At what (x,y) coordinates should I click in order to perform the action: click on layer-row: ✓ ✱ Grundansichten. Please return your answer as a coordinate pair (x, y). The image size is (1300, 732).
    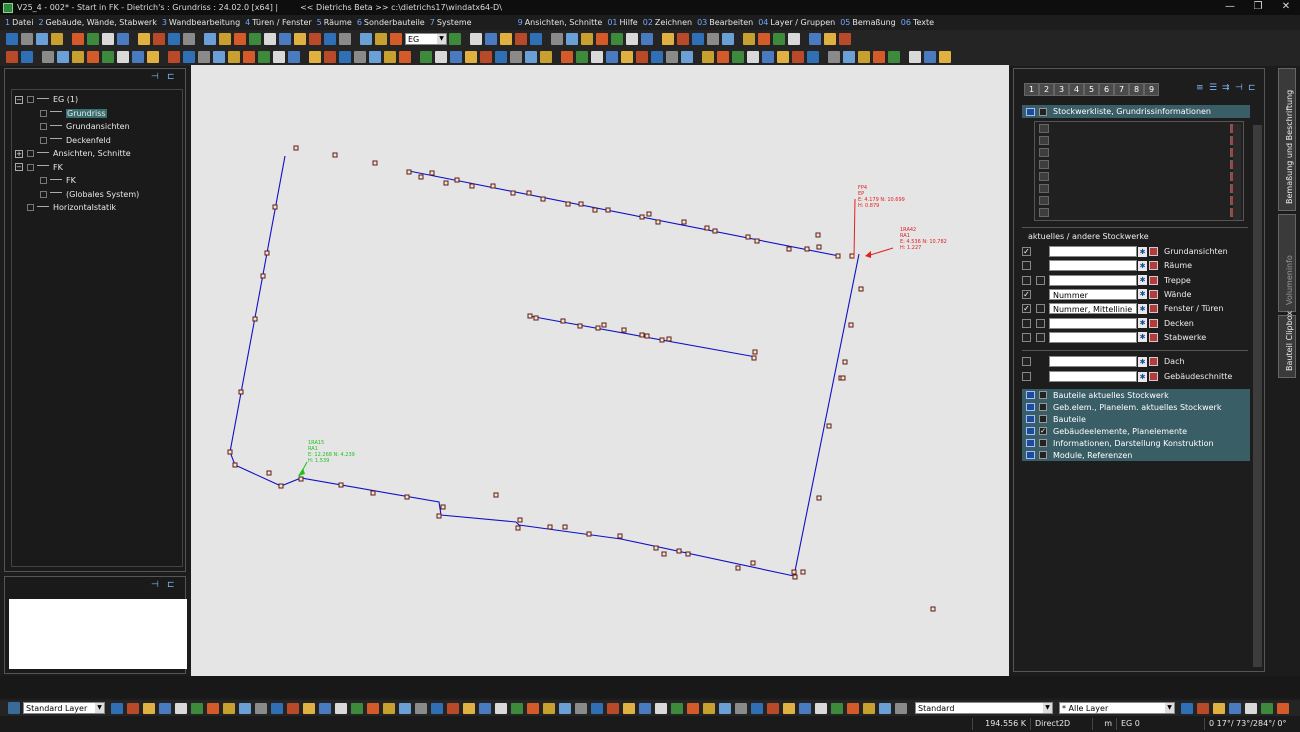
    Looking at the image, I should click on (1138, 251).